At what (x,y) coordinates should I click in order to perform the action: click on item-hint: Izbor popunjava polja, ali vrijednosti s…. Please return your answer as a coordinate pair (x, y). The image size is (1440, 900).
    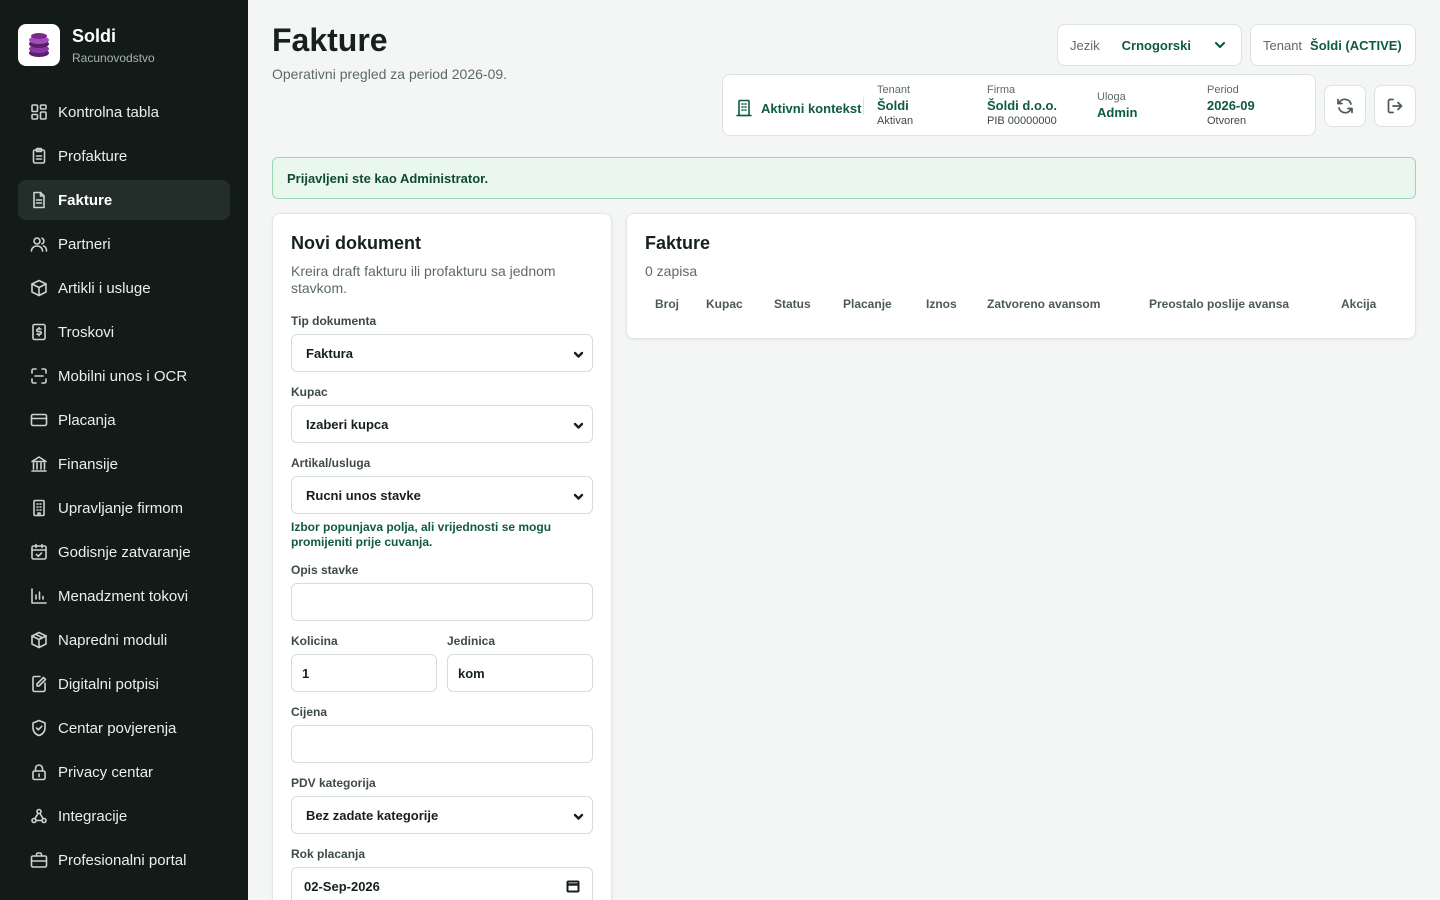
    Looking at the image, I should click on (421, 534).